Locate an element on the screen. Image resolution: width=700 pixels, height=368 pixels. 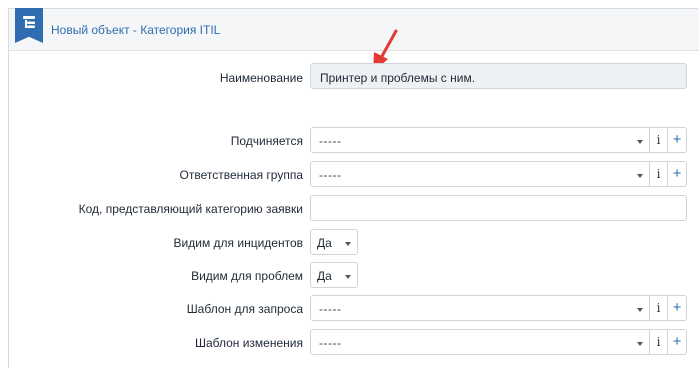
change-template-label: Шаблон изменения is located at coordinates (248, 343).